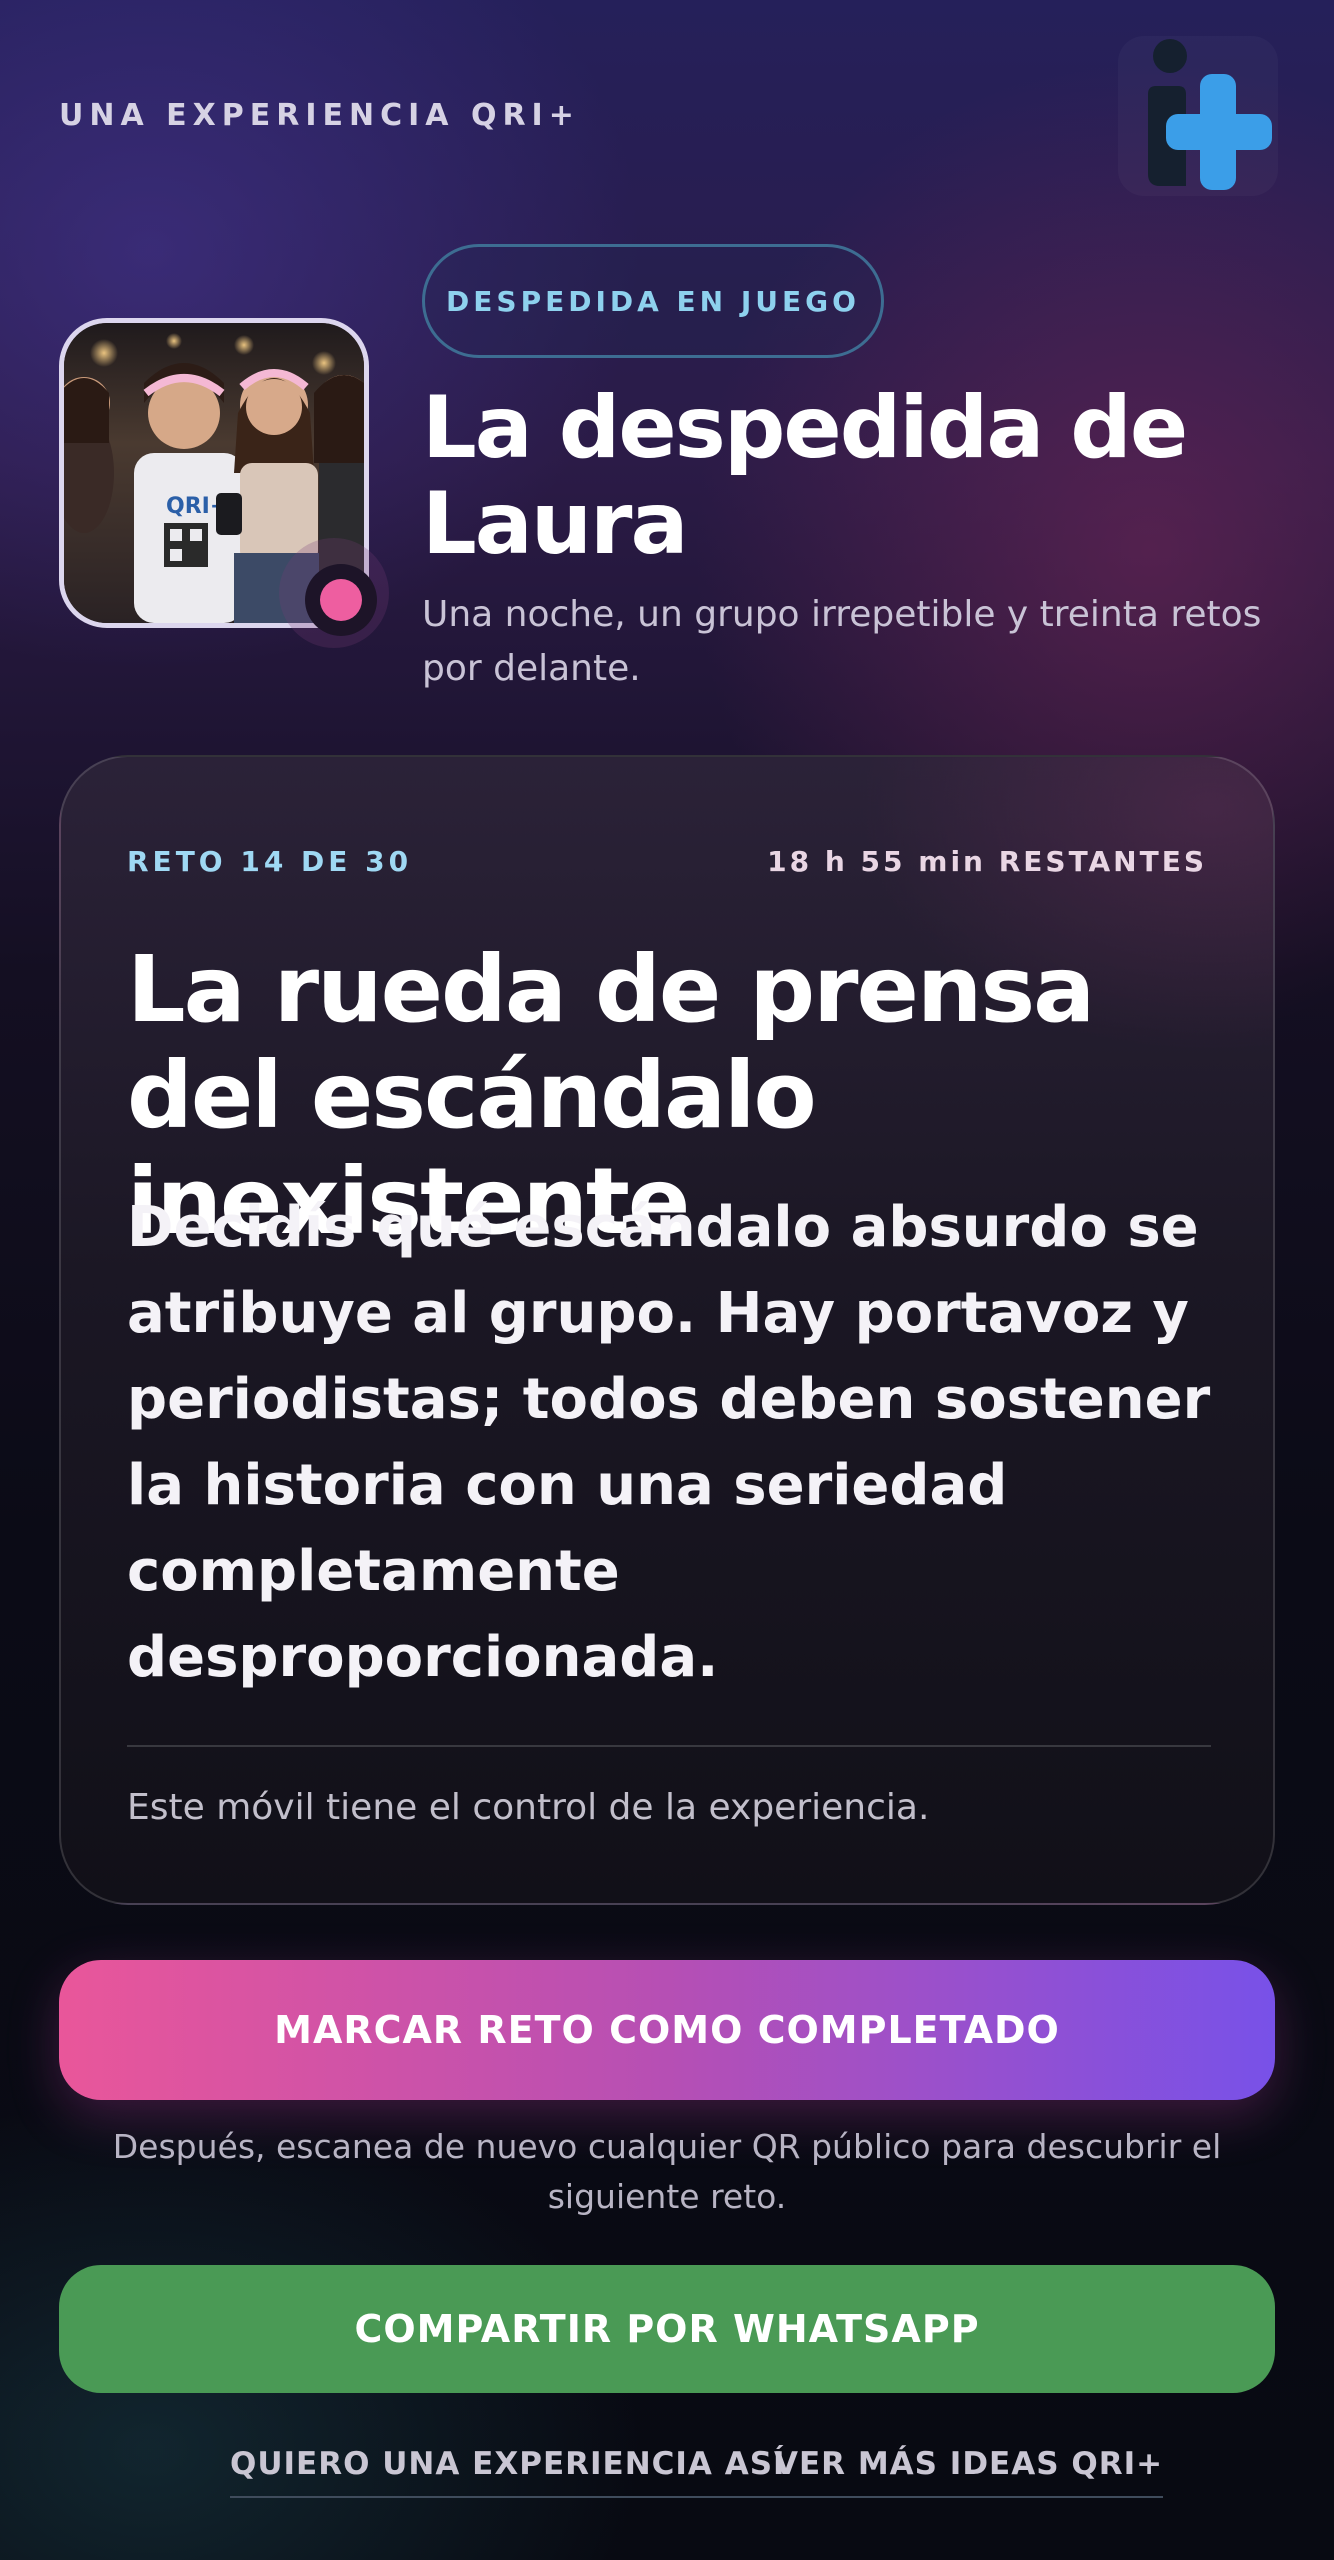 This screenshot has width=1334, height=2560. What do you see at coordinates (987, 861) in the screenshot?
I see `challenge-time-remaining: 18 h 55 min RESTANTES` at bounding box center [987, 861].